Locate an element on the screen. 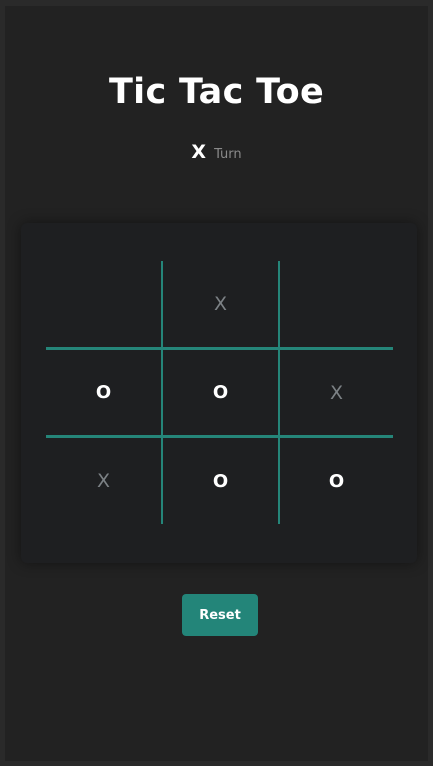  board-cell-9: O is located at coordinates (336, 481).